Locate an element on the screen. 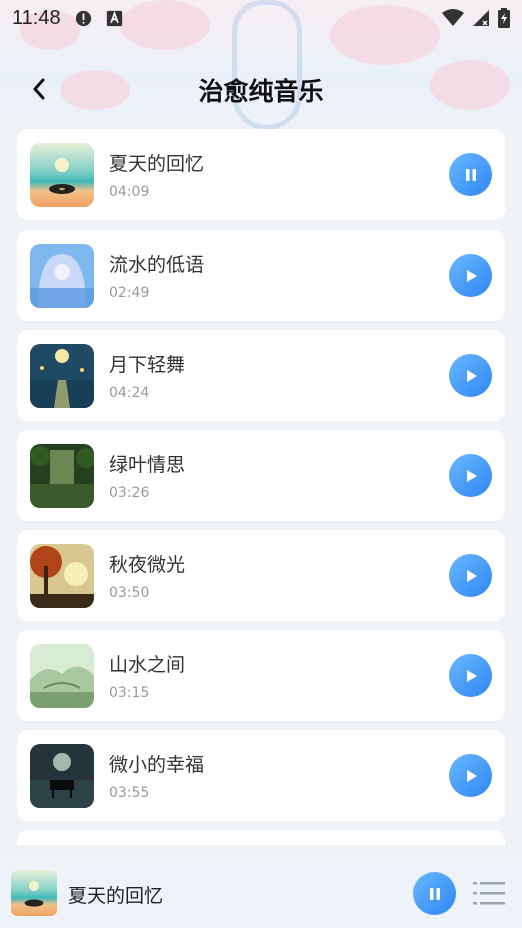 The width and height of the screenshot is (522, 928). status-bar: 11:48 is located at coordinates (261, 18).